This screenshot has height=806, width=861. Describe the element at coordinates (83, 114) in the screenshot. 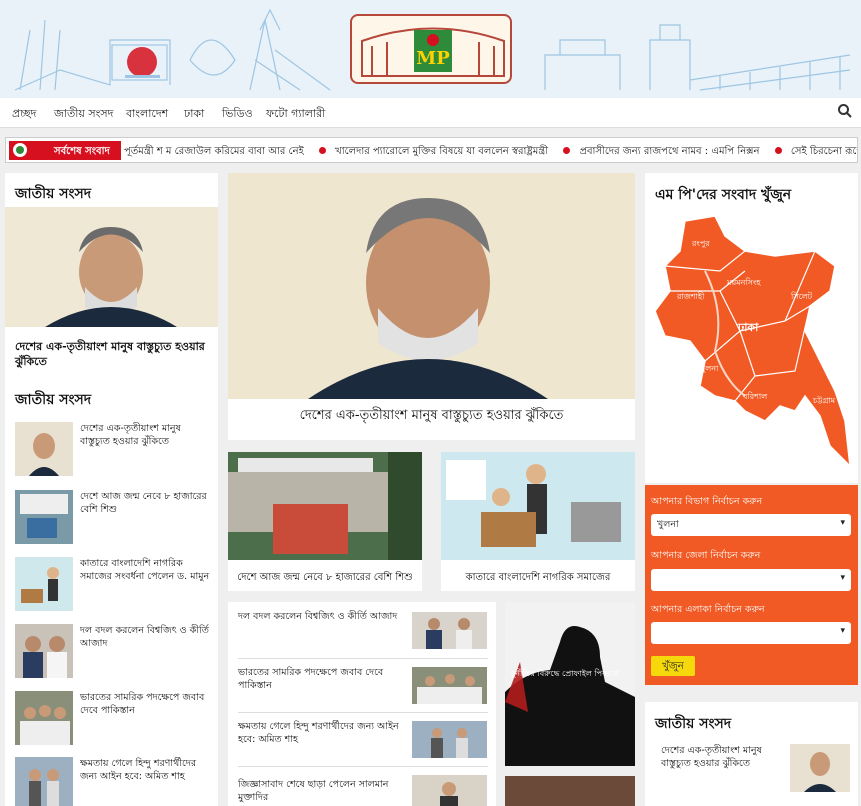

I see `nav-item-parliament: জাতীয় সংসদ` at that location.